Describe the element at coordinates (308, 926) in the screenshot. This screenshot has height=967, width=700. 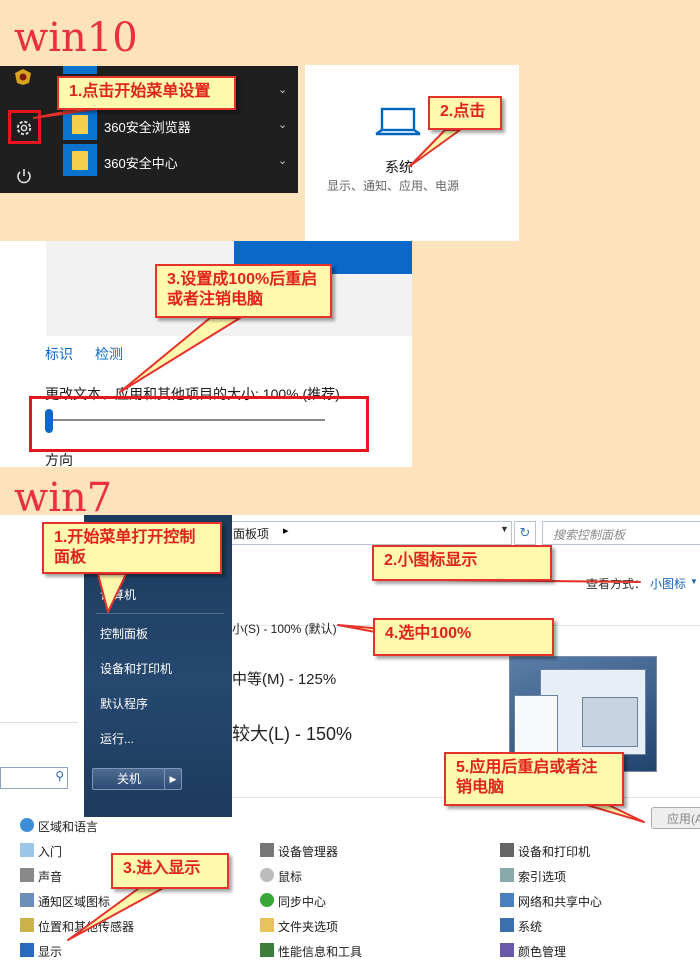
I see `cp-item-folder-options: 文件夹选项` at that location.